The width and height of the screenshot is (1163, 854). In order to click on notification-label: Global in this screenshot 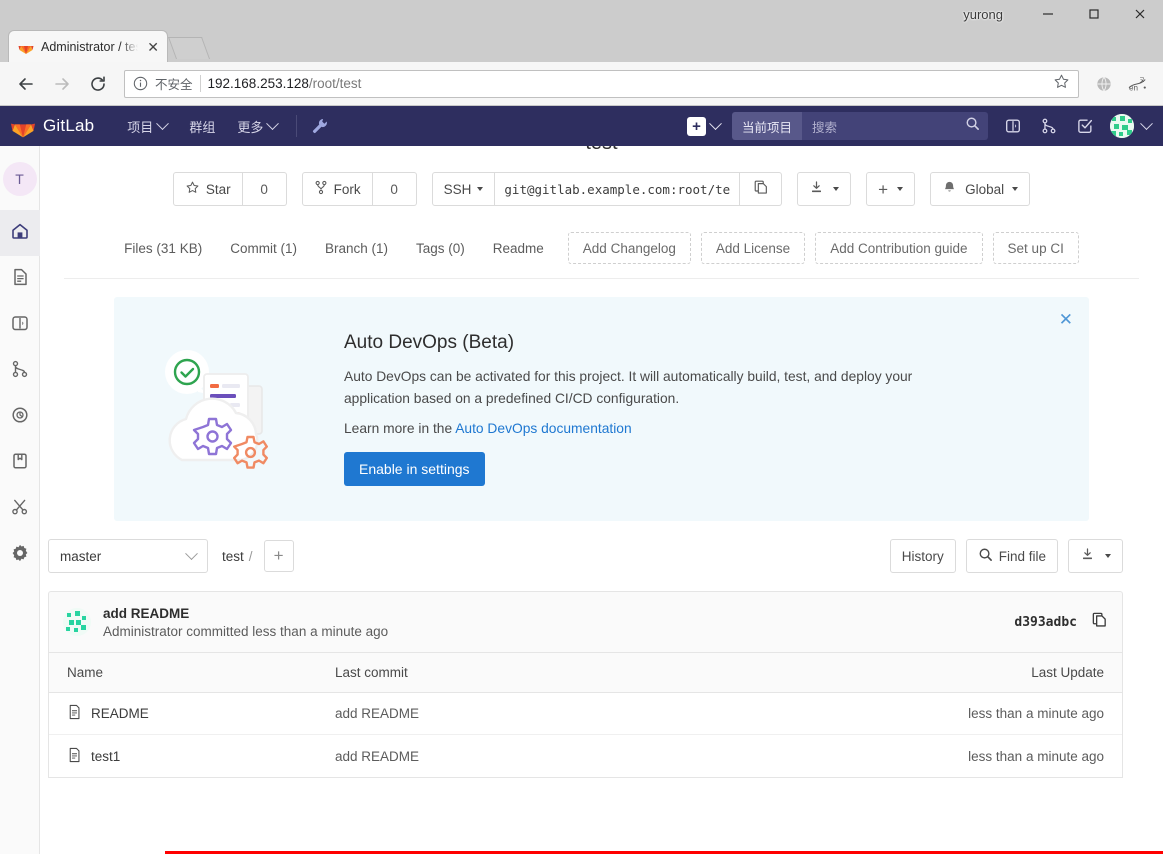, I will do `click(985, 189)`.